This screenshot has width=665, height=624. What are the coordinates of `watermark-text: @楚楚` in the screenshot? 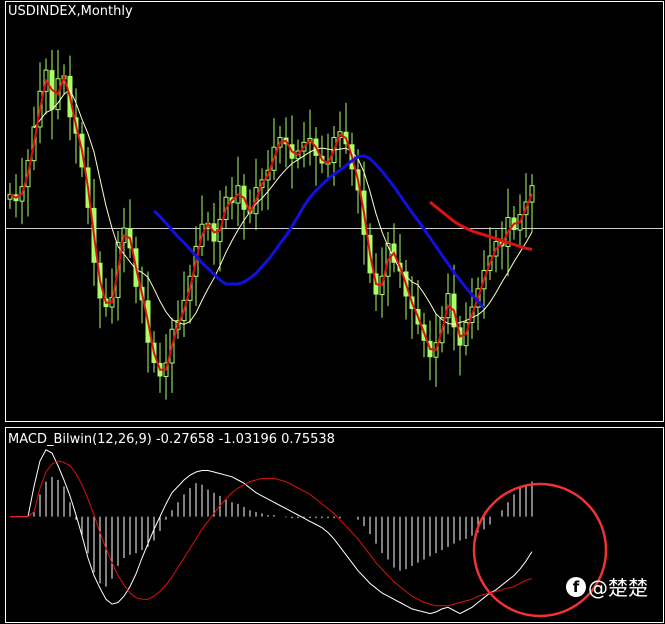 It's located at (618, 588).